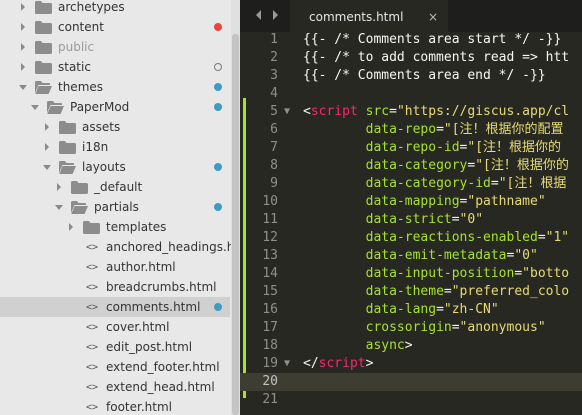 The height and width of the screenshot is (415, 582). I want to click on tab-label: comments.html, so click(356, 17).